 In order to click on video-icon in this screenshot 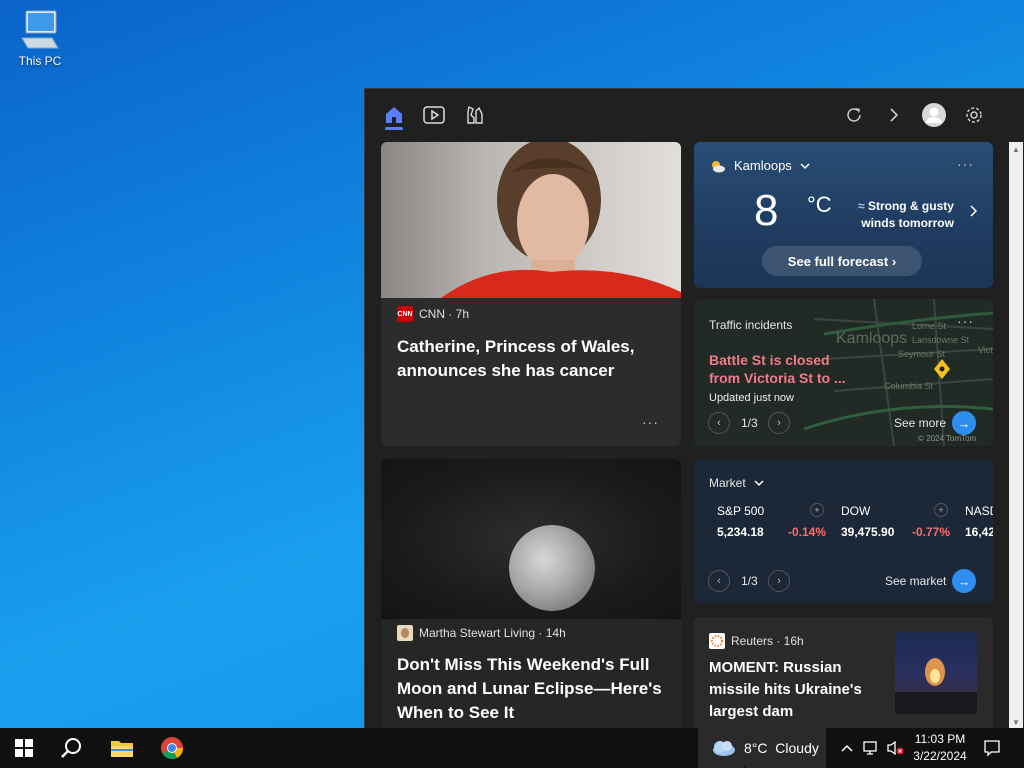, I will do `click(434, 115)`.